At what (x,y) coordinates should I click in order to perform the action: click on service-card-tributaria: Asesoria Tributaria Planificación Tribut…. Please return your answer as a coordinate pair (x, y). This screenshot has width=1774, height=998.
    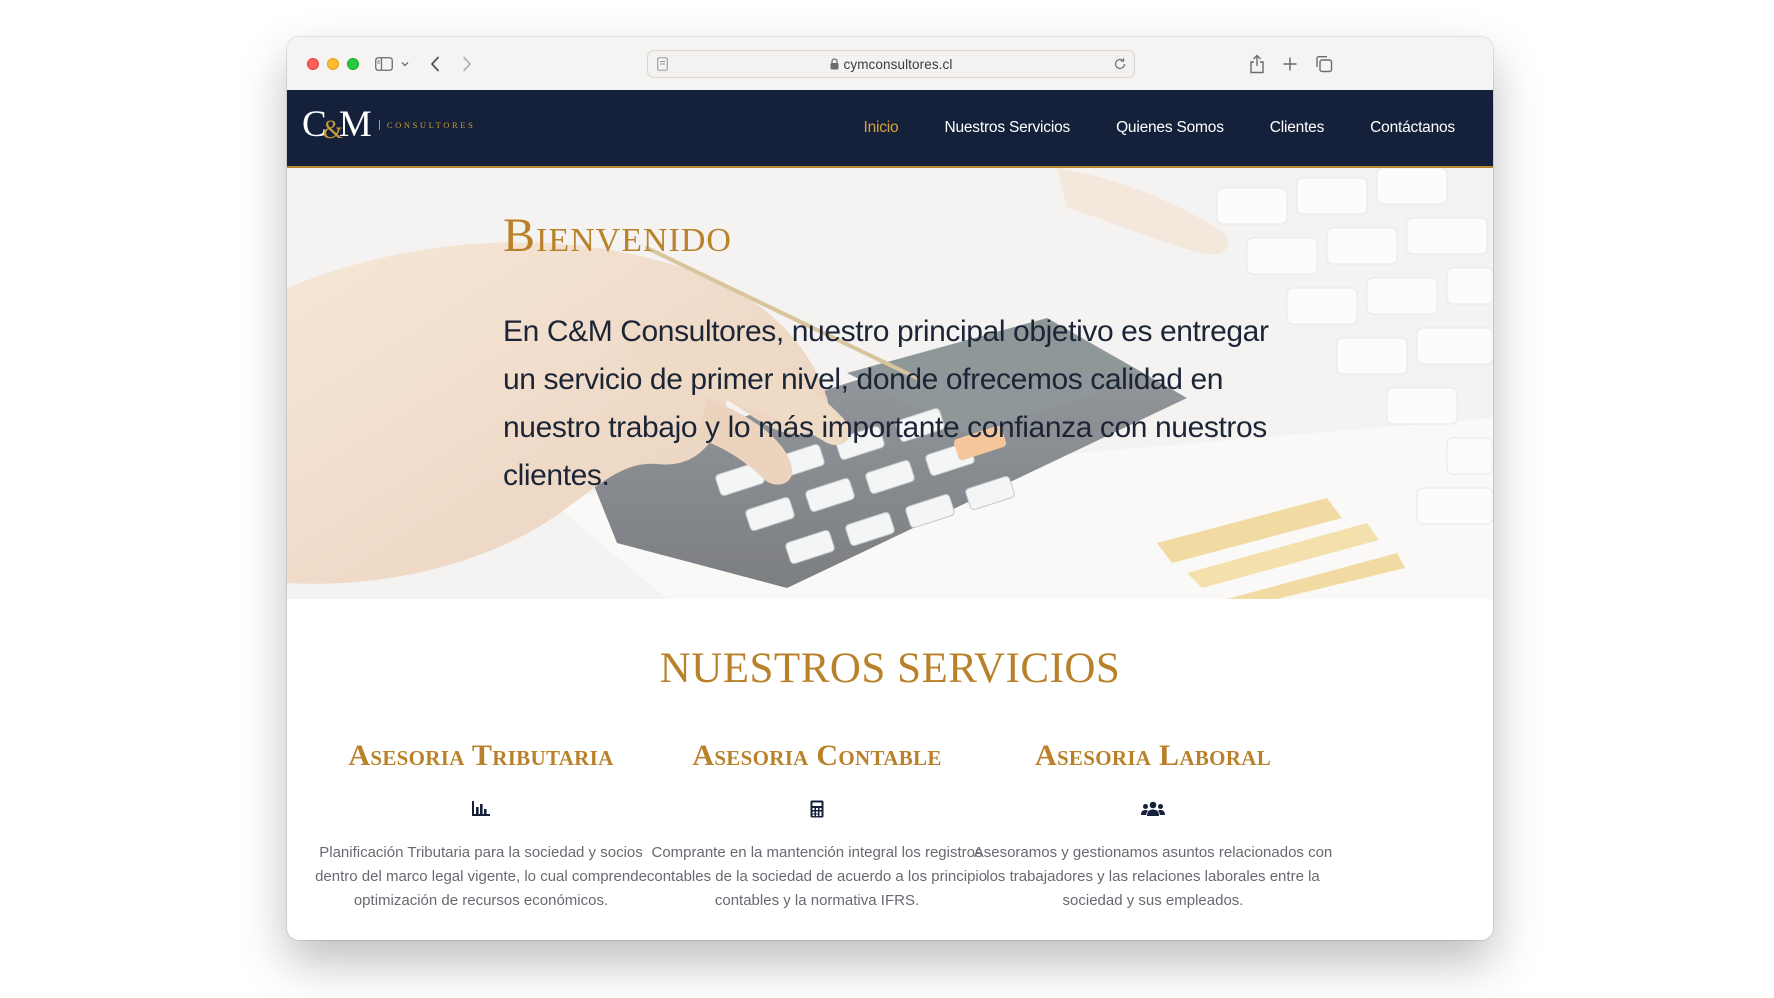
    Looking at the image, I should click on (481, 826).